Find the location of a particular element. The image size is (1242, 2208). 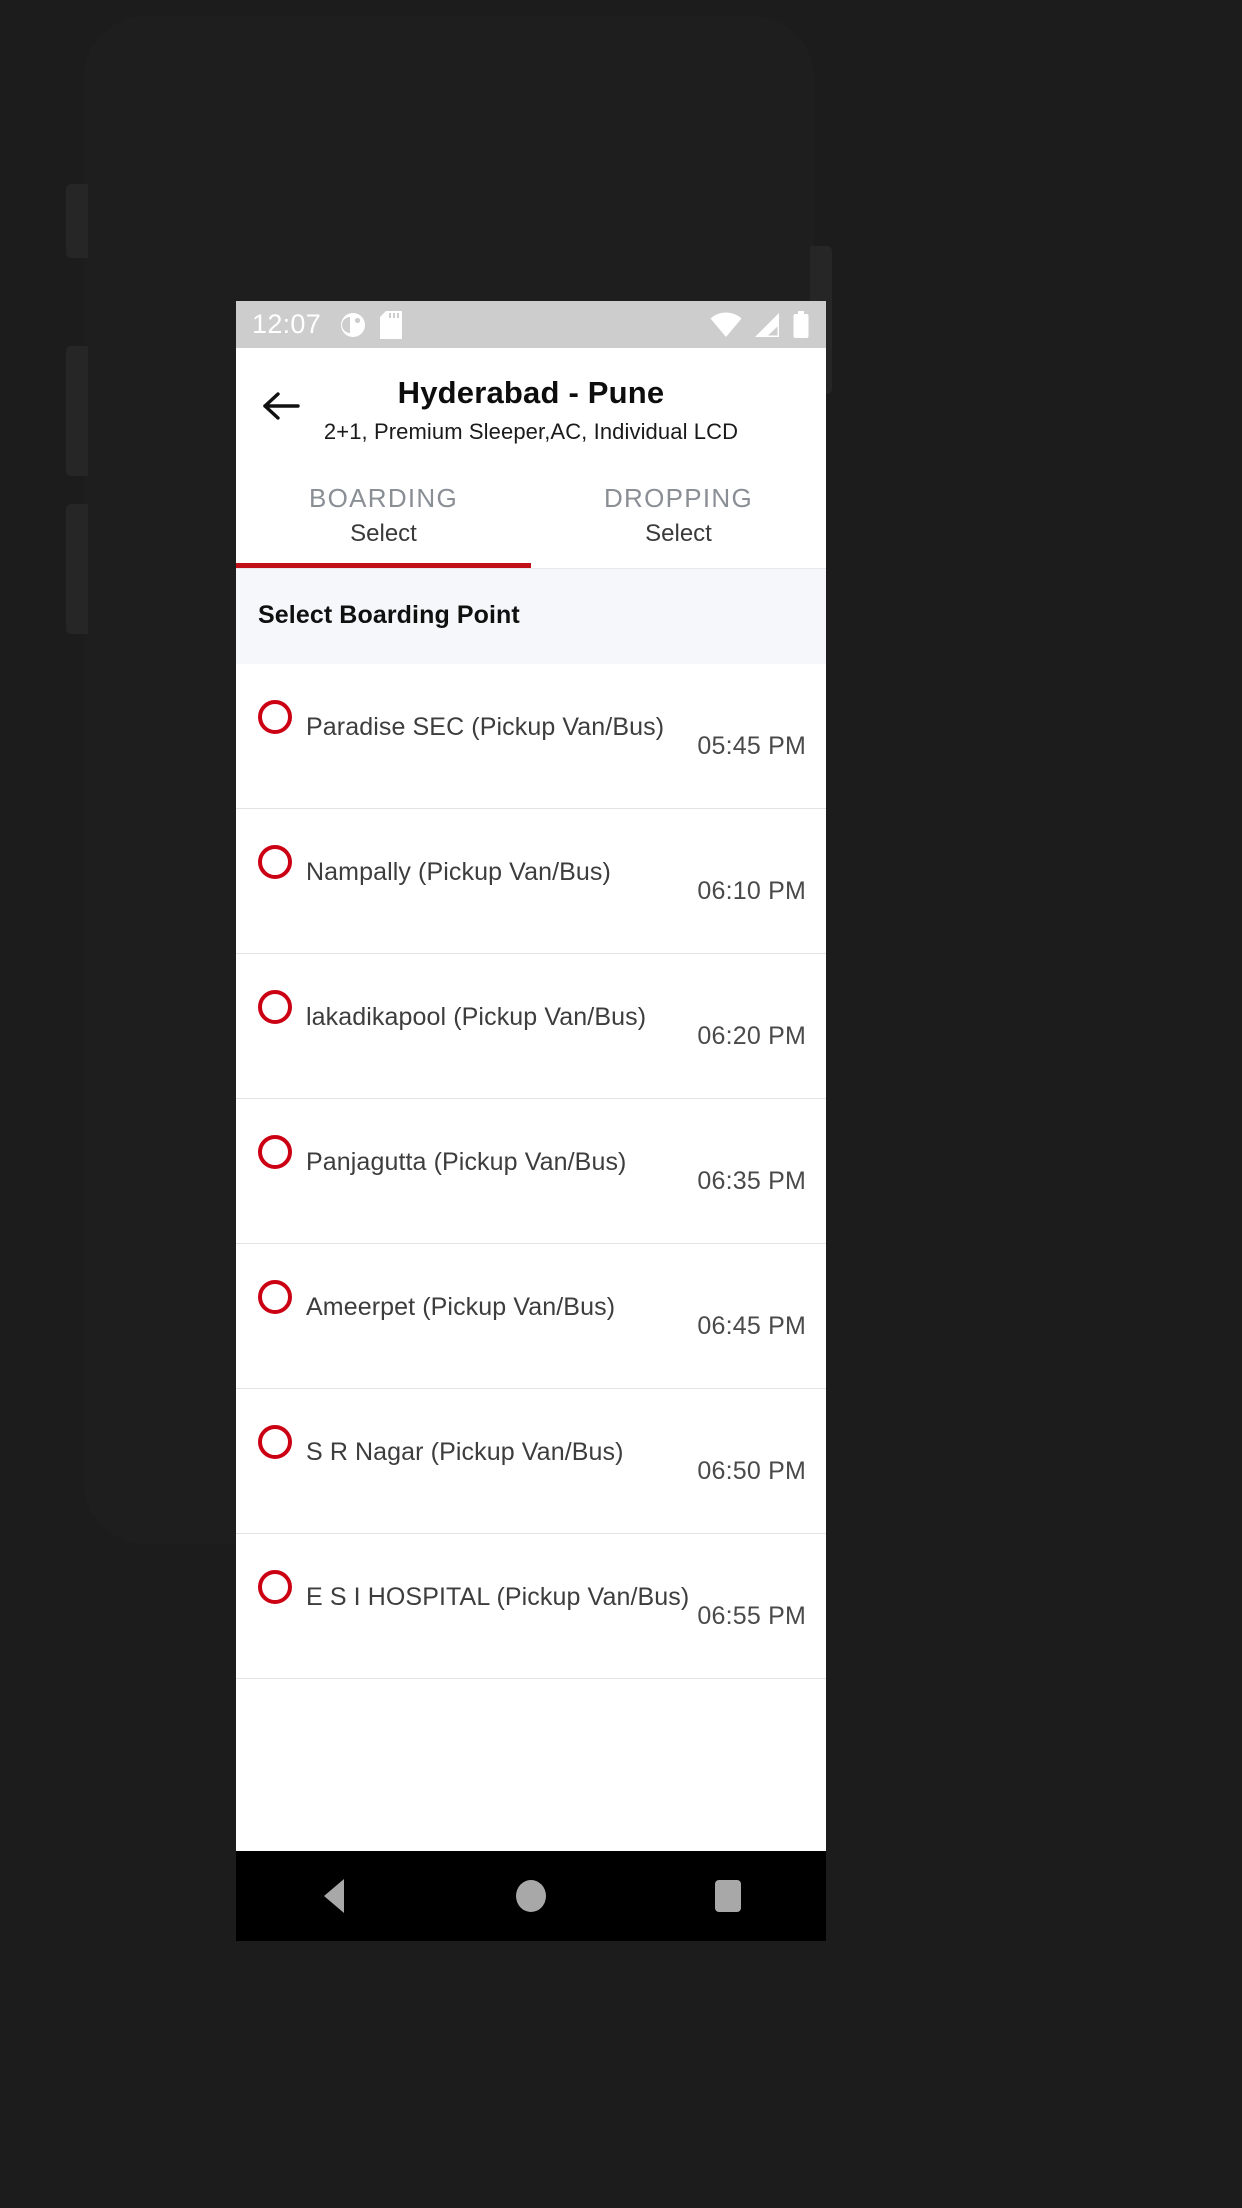

status-bar-system-icons is located at coordinates (760, 324).